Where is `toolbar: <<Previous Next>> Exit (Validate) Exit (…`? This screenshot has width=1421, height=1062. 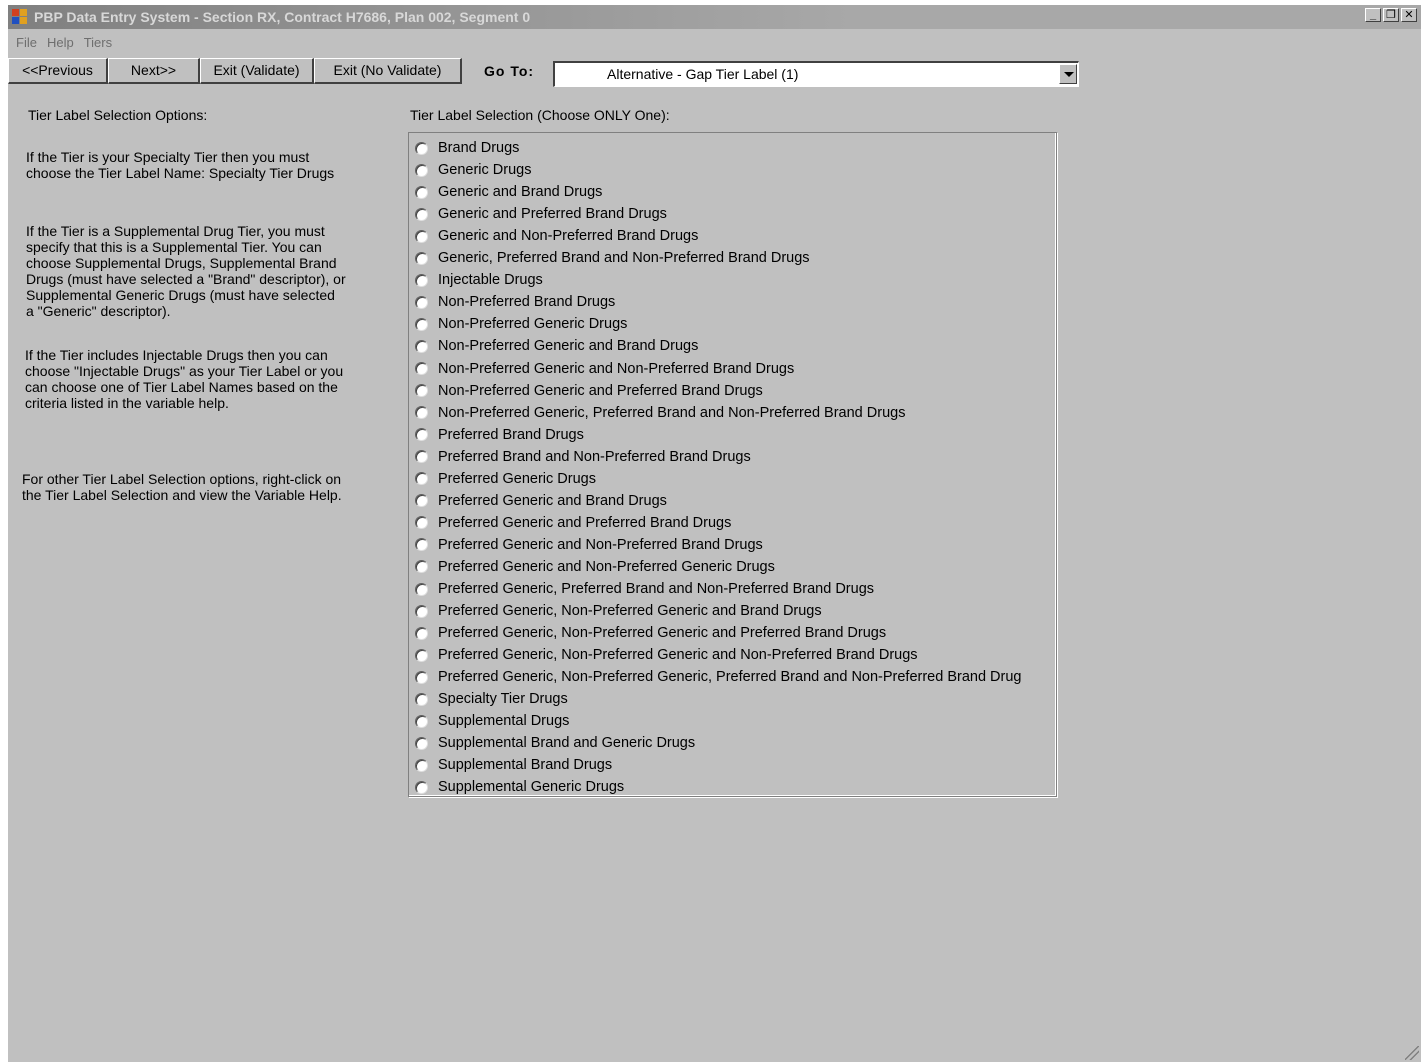 toolbar: <<Previous Next>> Exit (Validate) Exit (… is located at coordinates (558, 74).